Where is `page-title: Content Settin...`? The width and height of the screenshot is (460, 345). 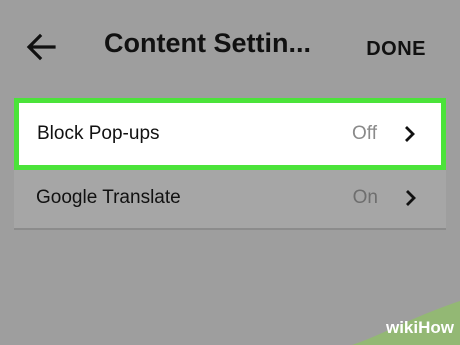 page-title: Content Settin... is located at coordinates (207, 43).